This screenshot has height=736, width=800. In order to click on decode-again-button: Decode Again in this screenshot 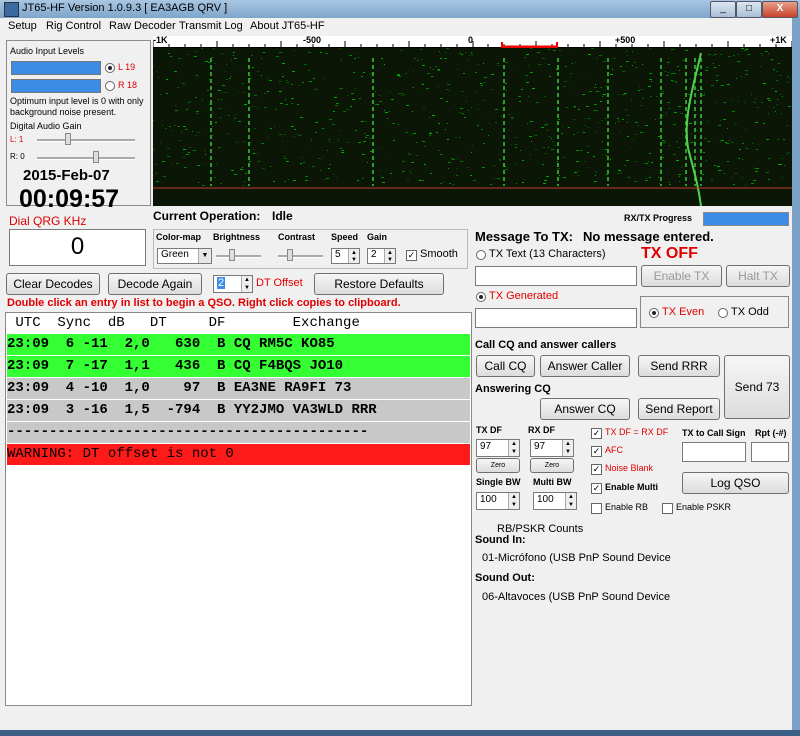, I will do `click(155, 284)`.